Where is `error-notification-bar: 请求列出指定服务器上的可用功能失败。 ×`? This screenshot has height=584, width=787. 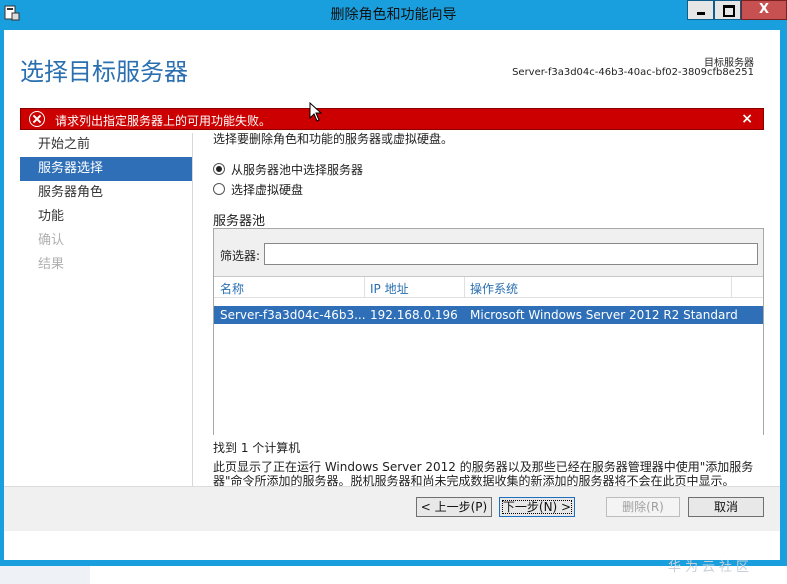
error-notification-bar: 请求列出指定服务器上的可用功能失败。 × is located at coordinates (392, 119).